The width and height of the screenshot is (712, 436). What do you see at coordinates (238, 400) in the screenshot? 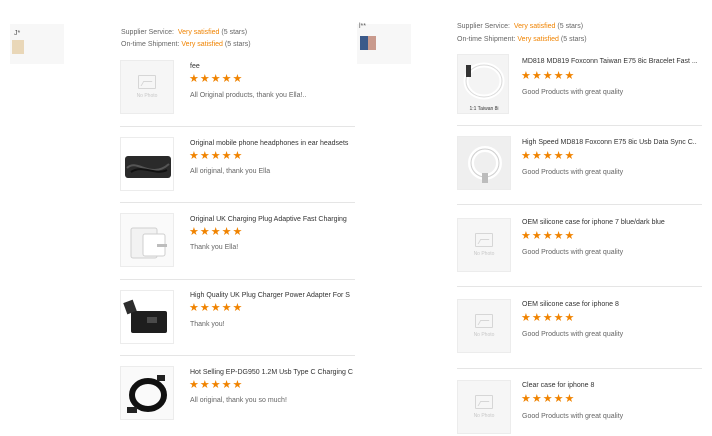
I see `review-comment: All original, thank you so much!` at bounding box center [238, 400].